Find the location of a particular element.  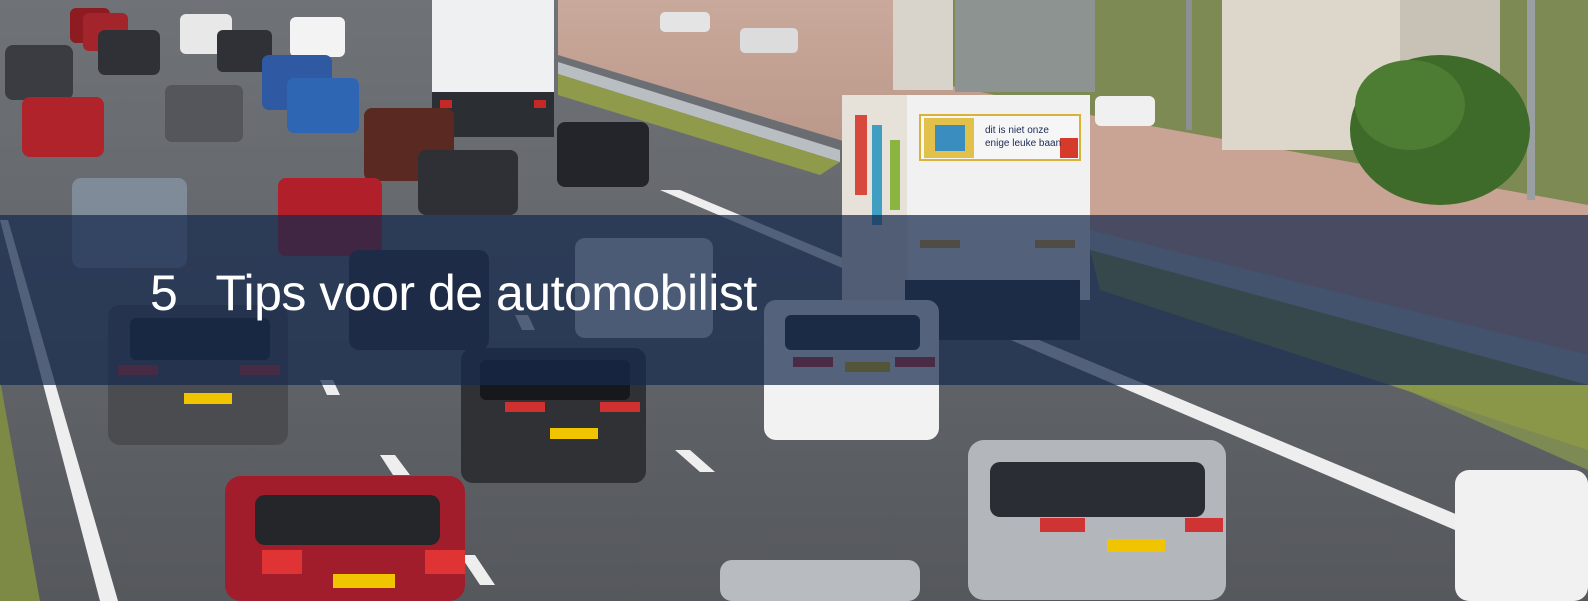

truck-sign-line2: enige leuke baan is located at coordinates (1023, 143).